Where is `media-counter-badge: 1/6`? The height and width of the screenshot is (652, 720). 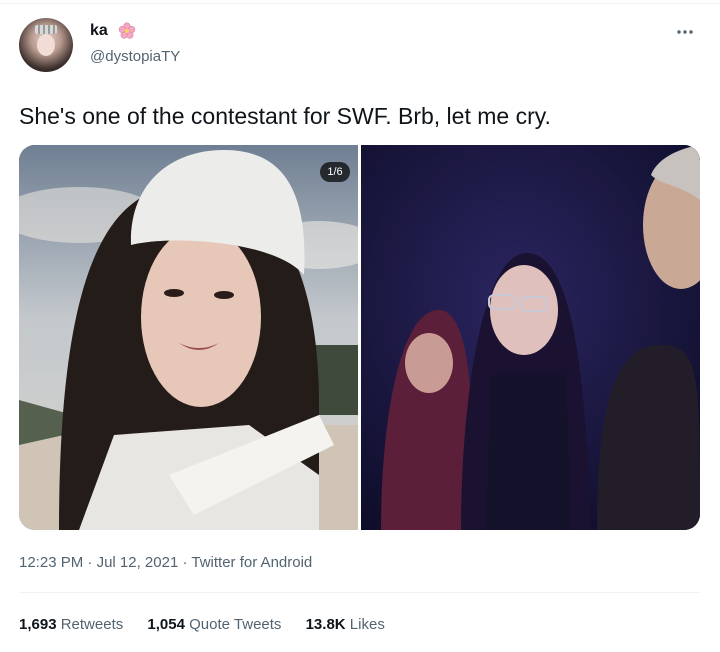 media-counter-badge: 1/6 is located at coordinates (335, 172).